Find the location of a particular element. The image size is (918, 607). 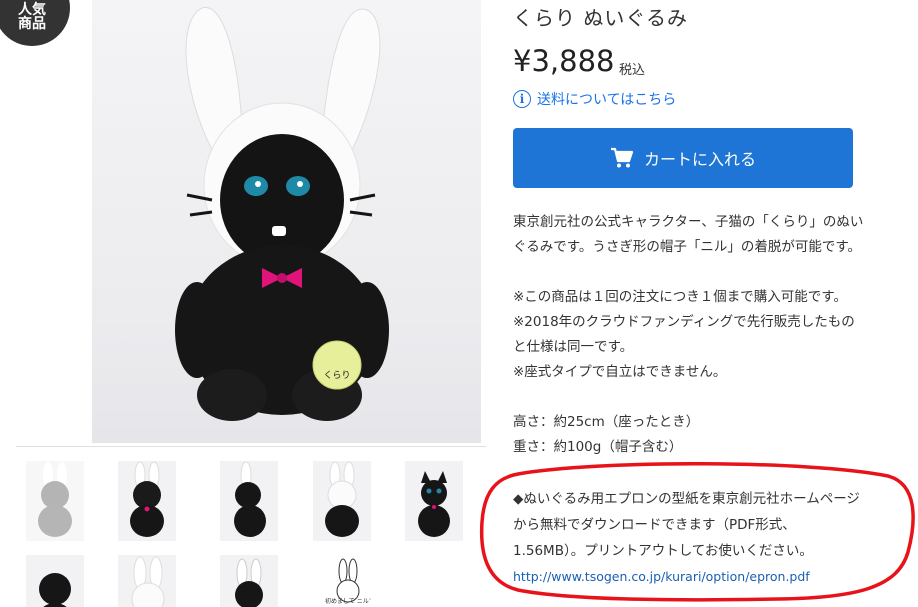

popular-badge: 人気 商品 is located at coordinates (35, 23).